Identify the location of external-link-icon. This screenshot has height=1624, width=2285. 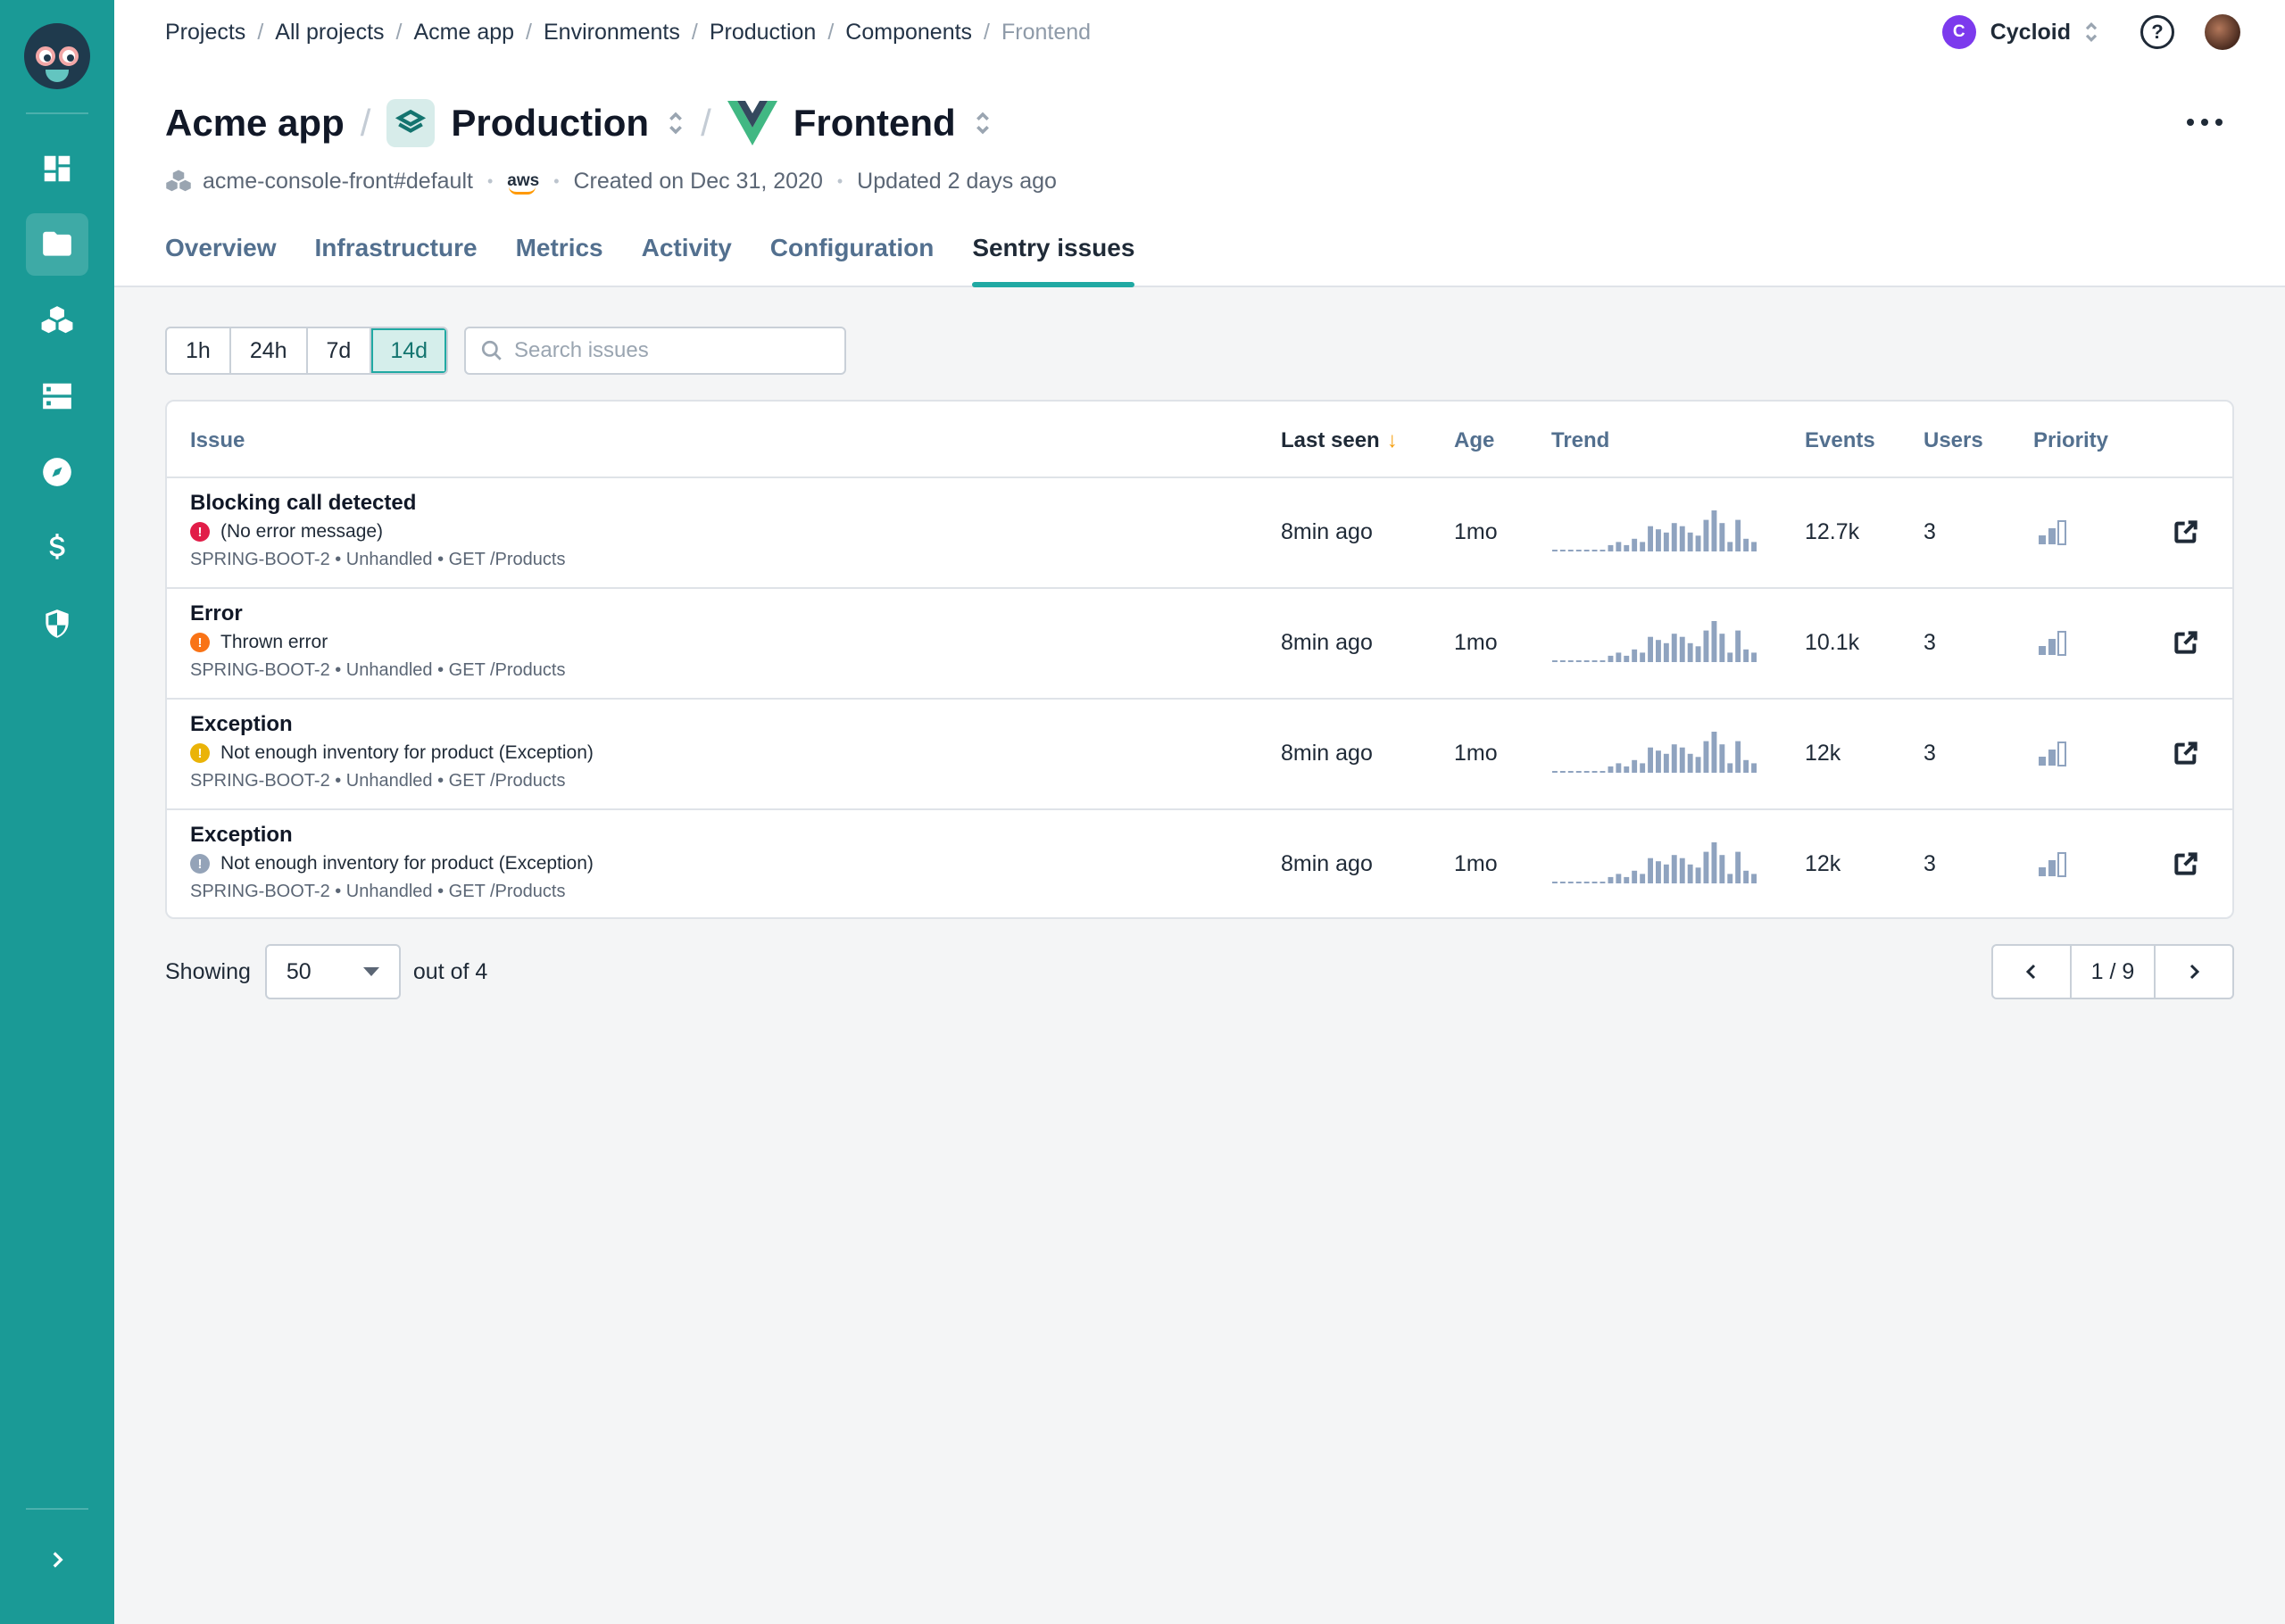
(2186, 753).